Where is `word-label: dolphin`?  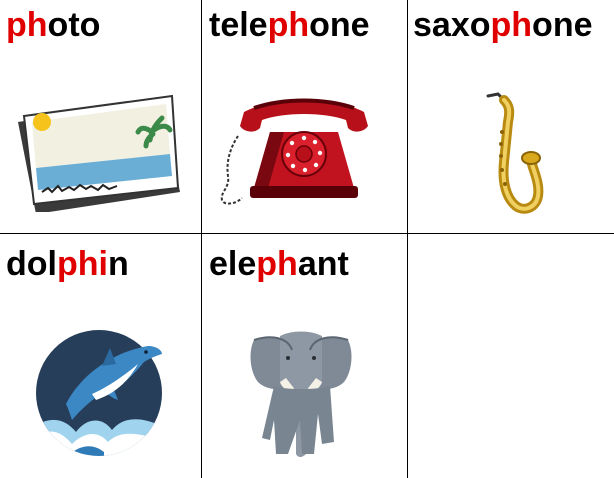
word-label: dolphin is located at coordinates (67, 264).